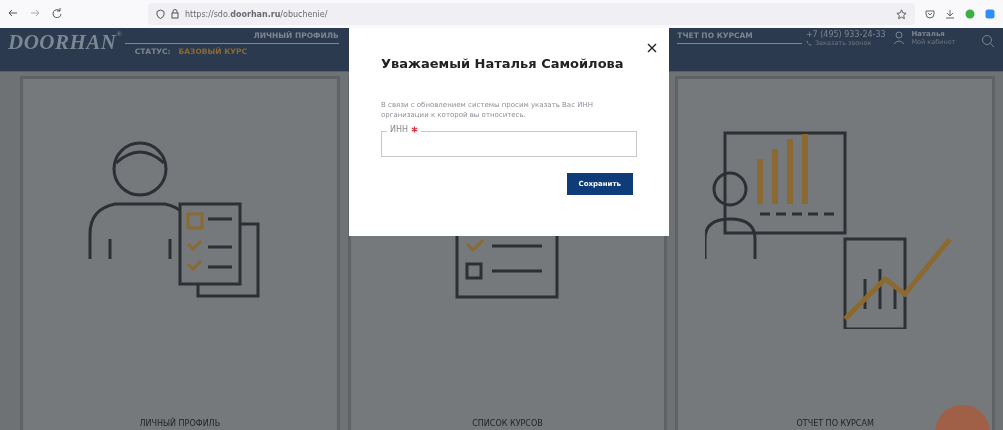  What do you see at coordinates (160, 14) in the screenshot?
I see `shield-icon` at bounding box center [160, 14].